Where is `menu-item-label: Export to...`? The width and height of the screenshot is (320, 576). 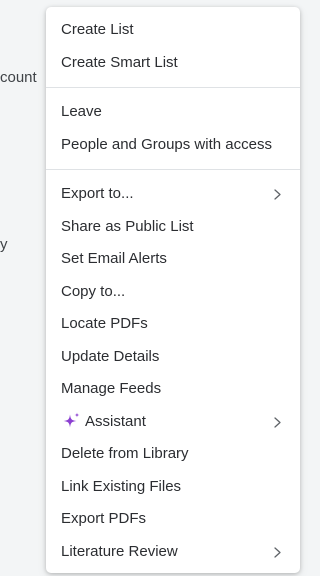 menu-item-label: Export to... is located at coordinates (97, 193).